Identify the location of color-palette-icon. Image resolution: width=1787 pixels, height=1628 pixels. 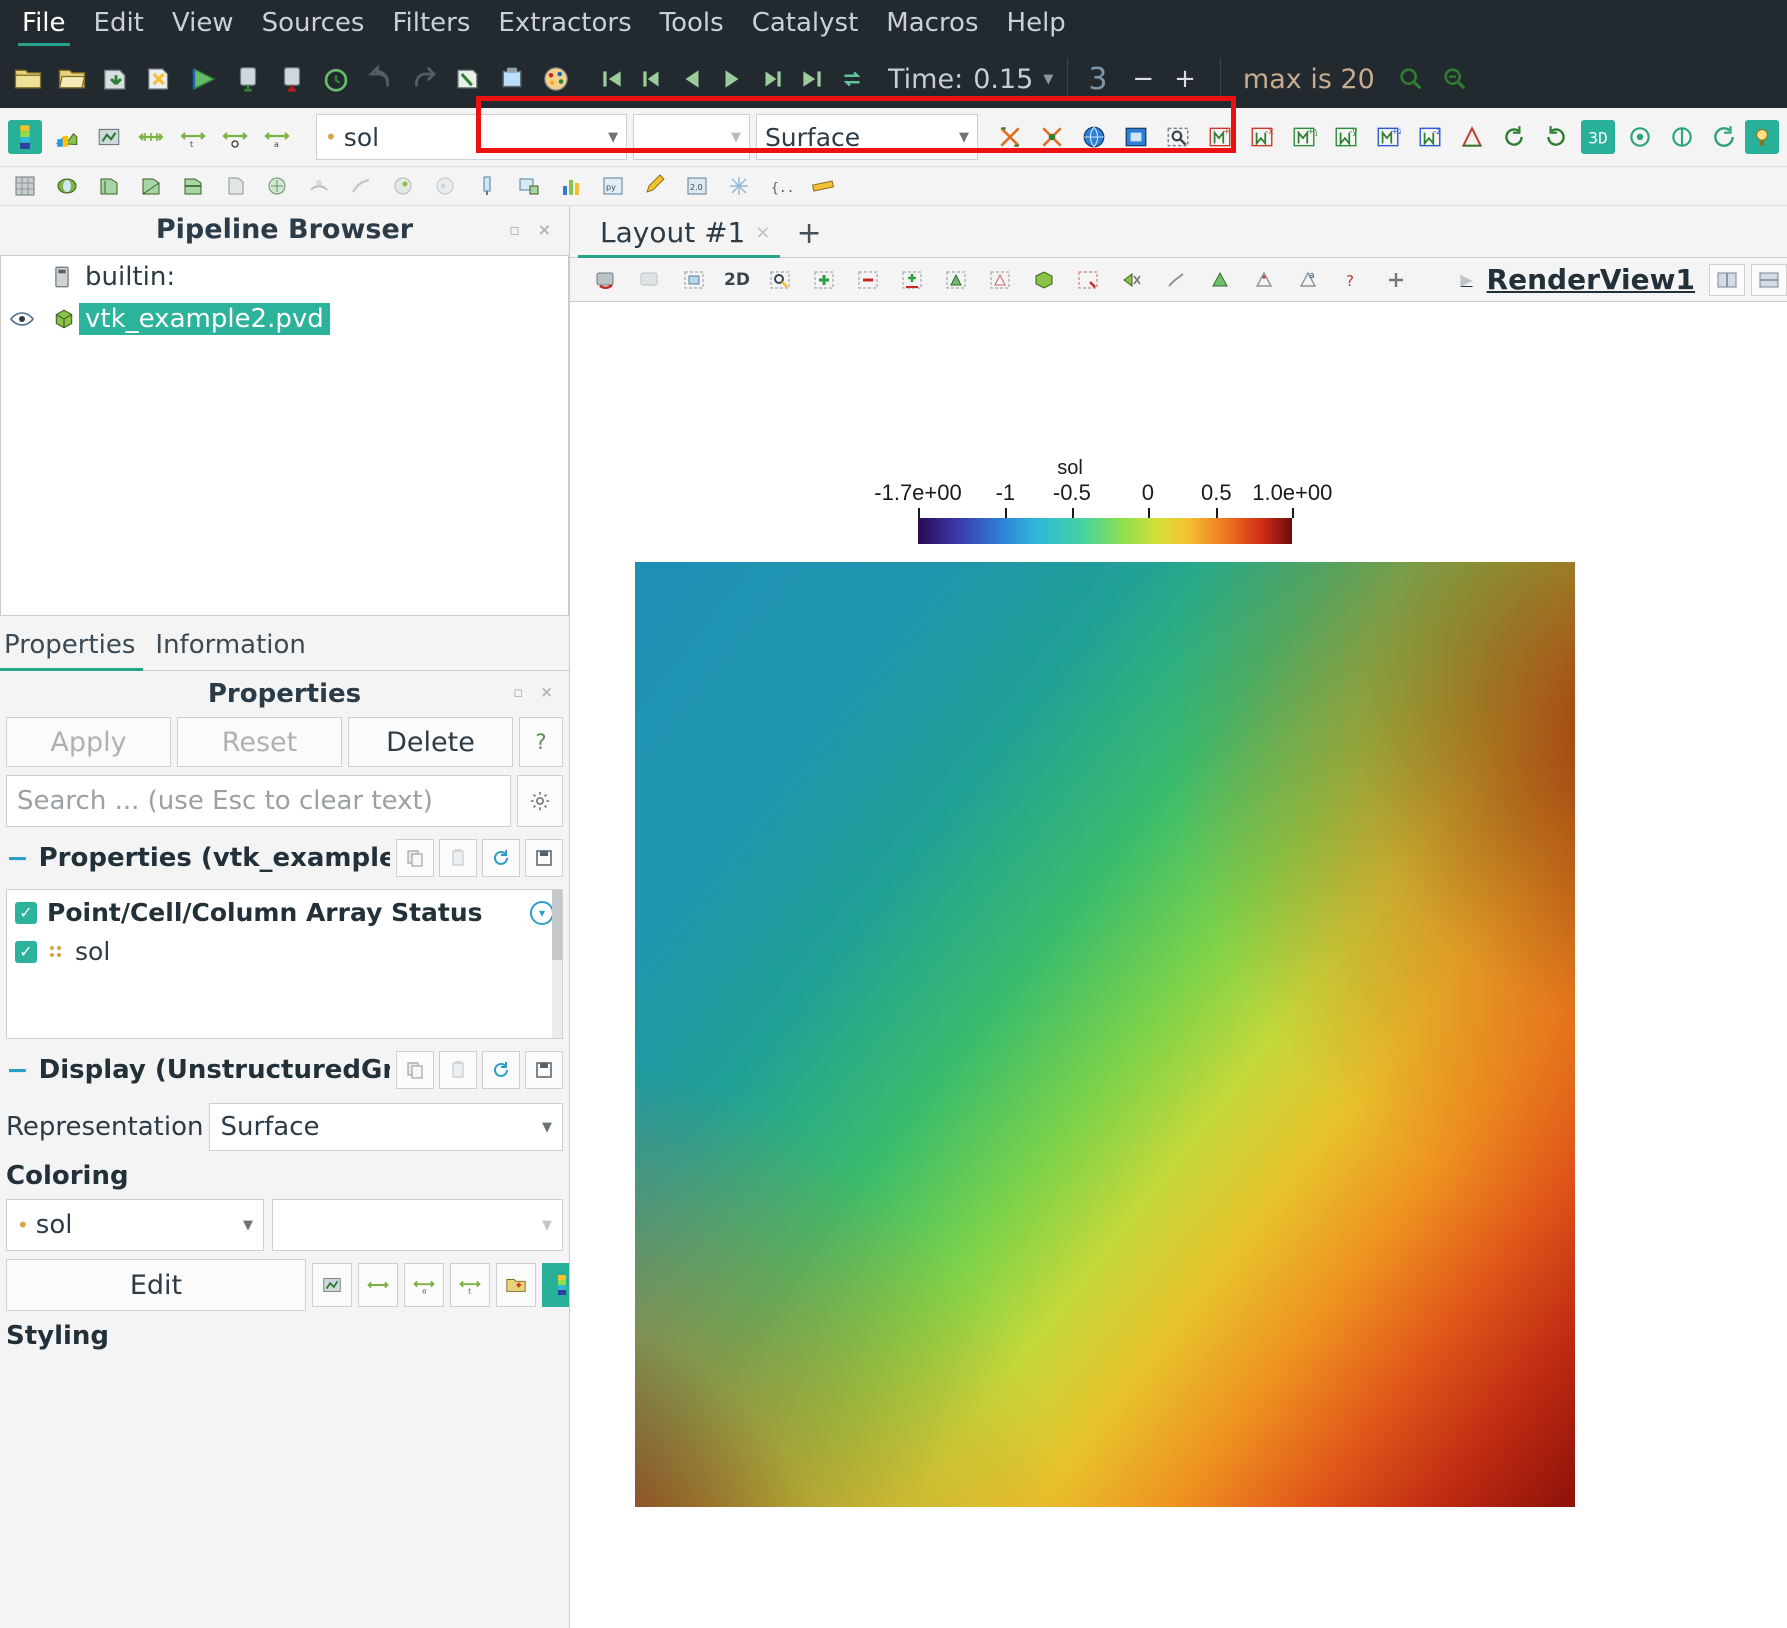
(556, 79).